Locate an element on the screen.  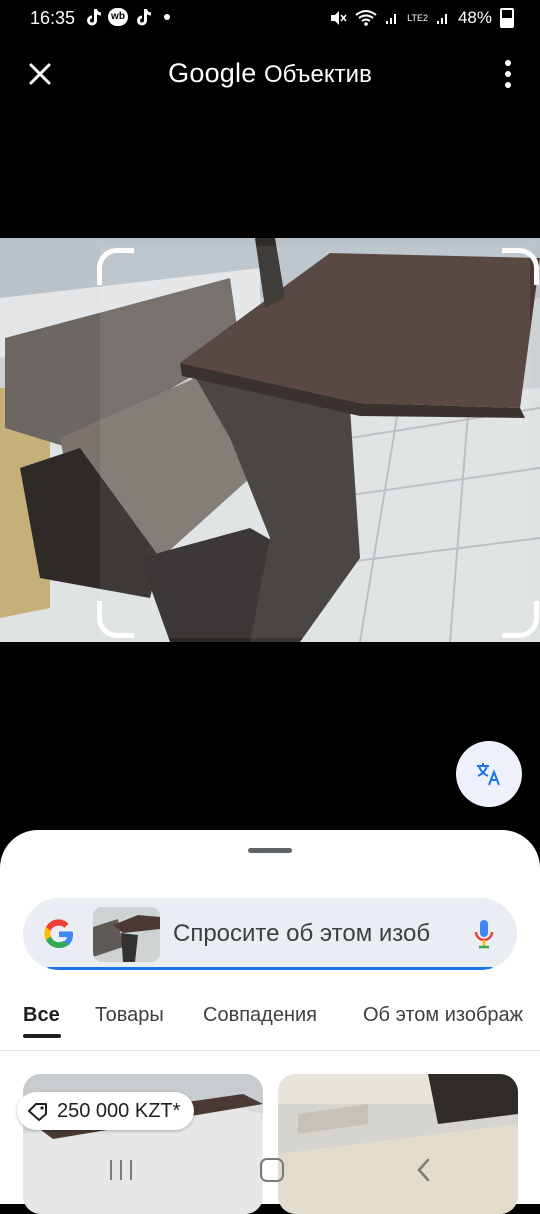
crop-handle-bottom-left is located at coordinates (115, 619).